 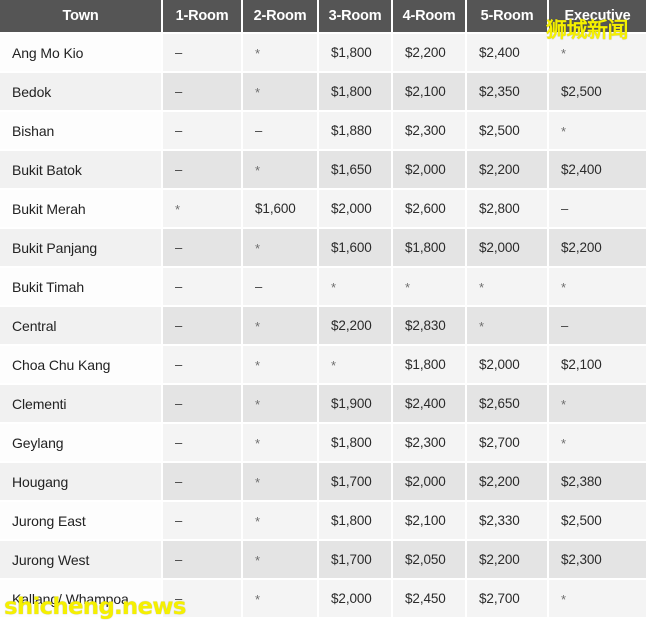 What do you see at coordinates (425, 403) in the screenshot?
I see `rate-value: $2,400` at bounding box center [425, 403].